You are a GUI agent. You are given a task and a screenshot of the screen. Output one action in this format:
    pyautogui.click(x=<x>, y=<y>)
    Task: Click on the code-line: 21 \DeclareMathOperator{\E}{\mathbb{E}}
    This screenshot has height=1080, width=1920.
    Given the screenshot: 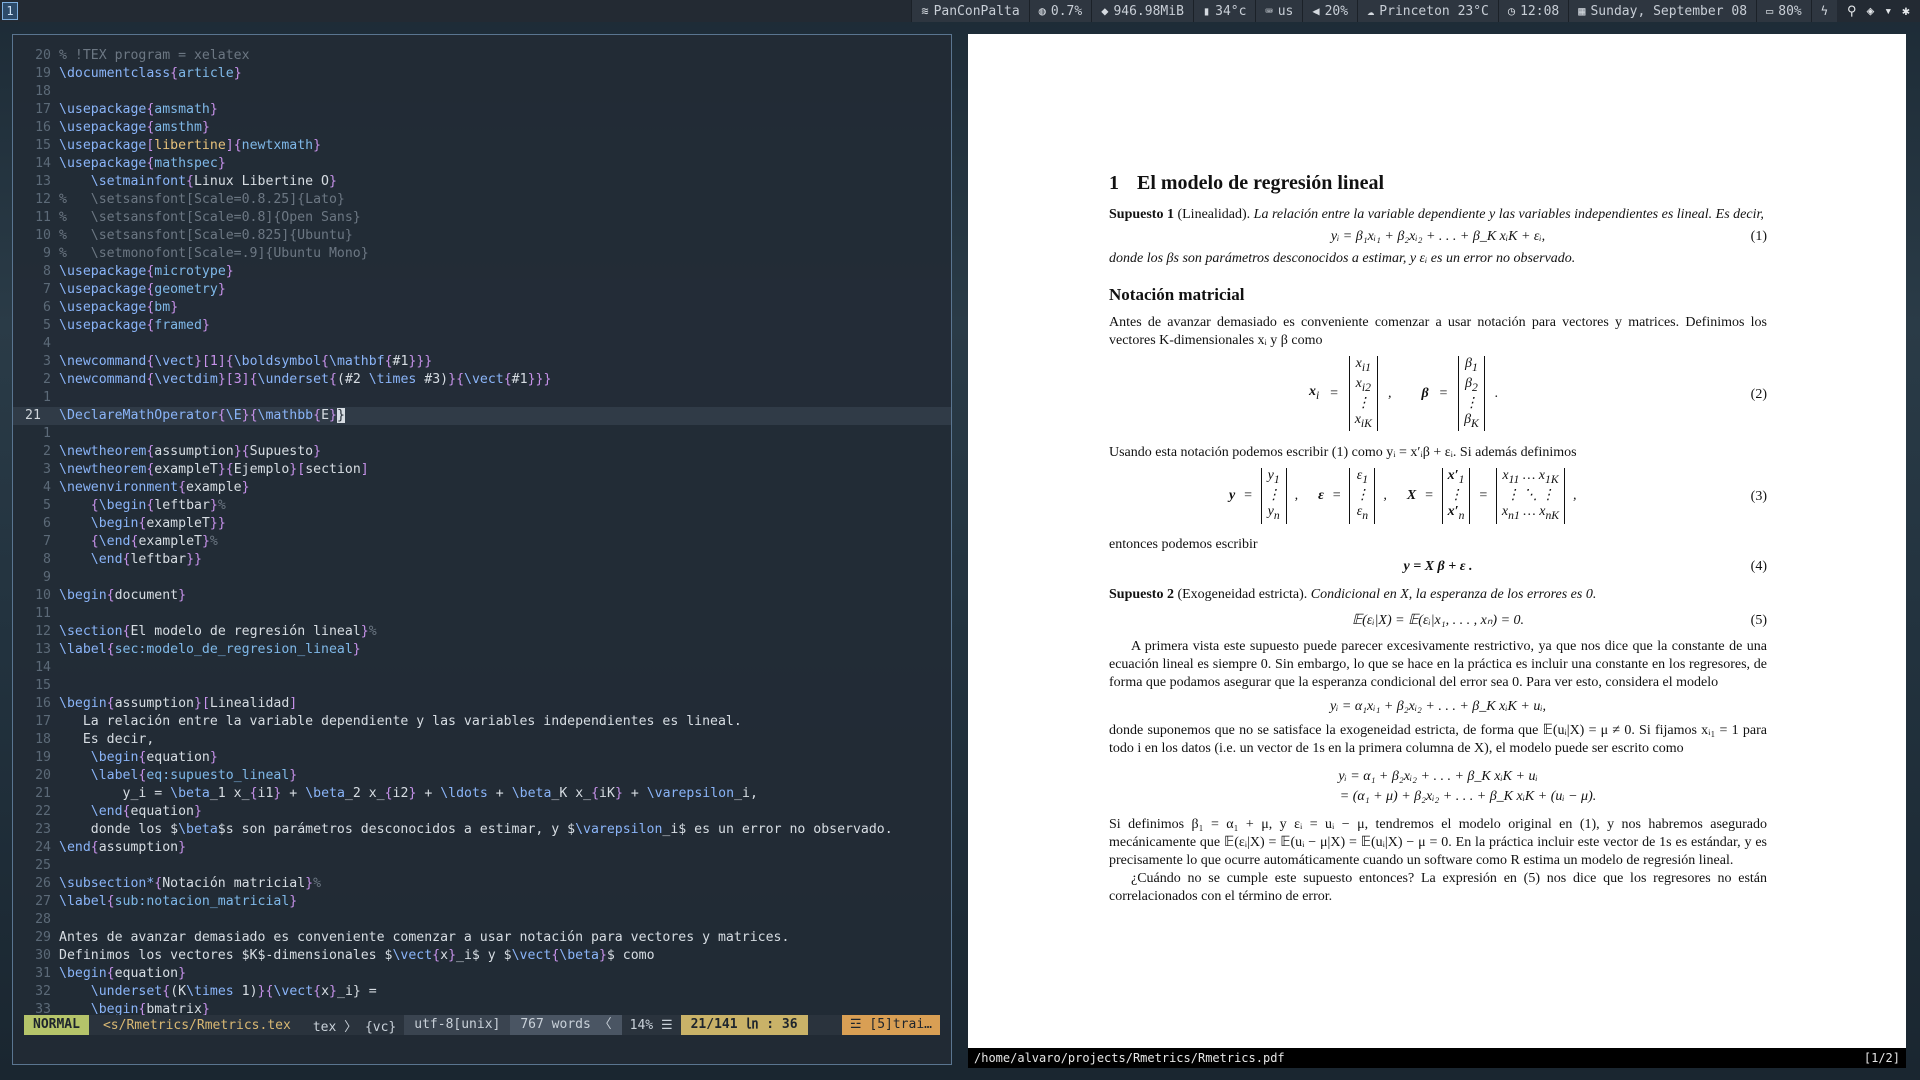 What is the action you would take?
    pyautogui.click(x=482, y=416)
    